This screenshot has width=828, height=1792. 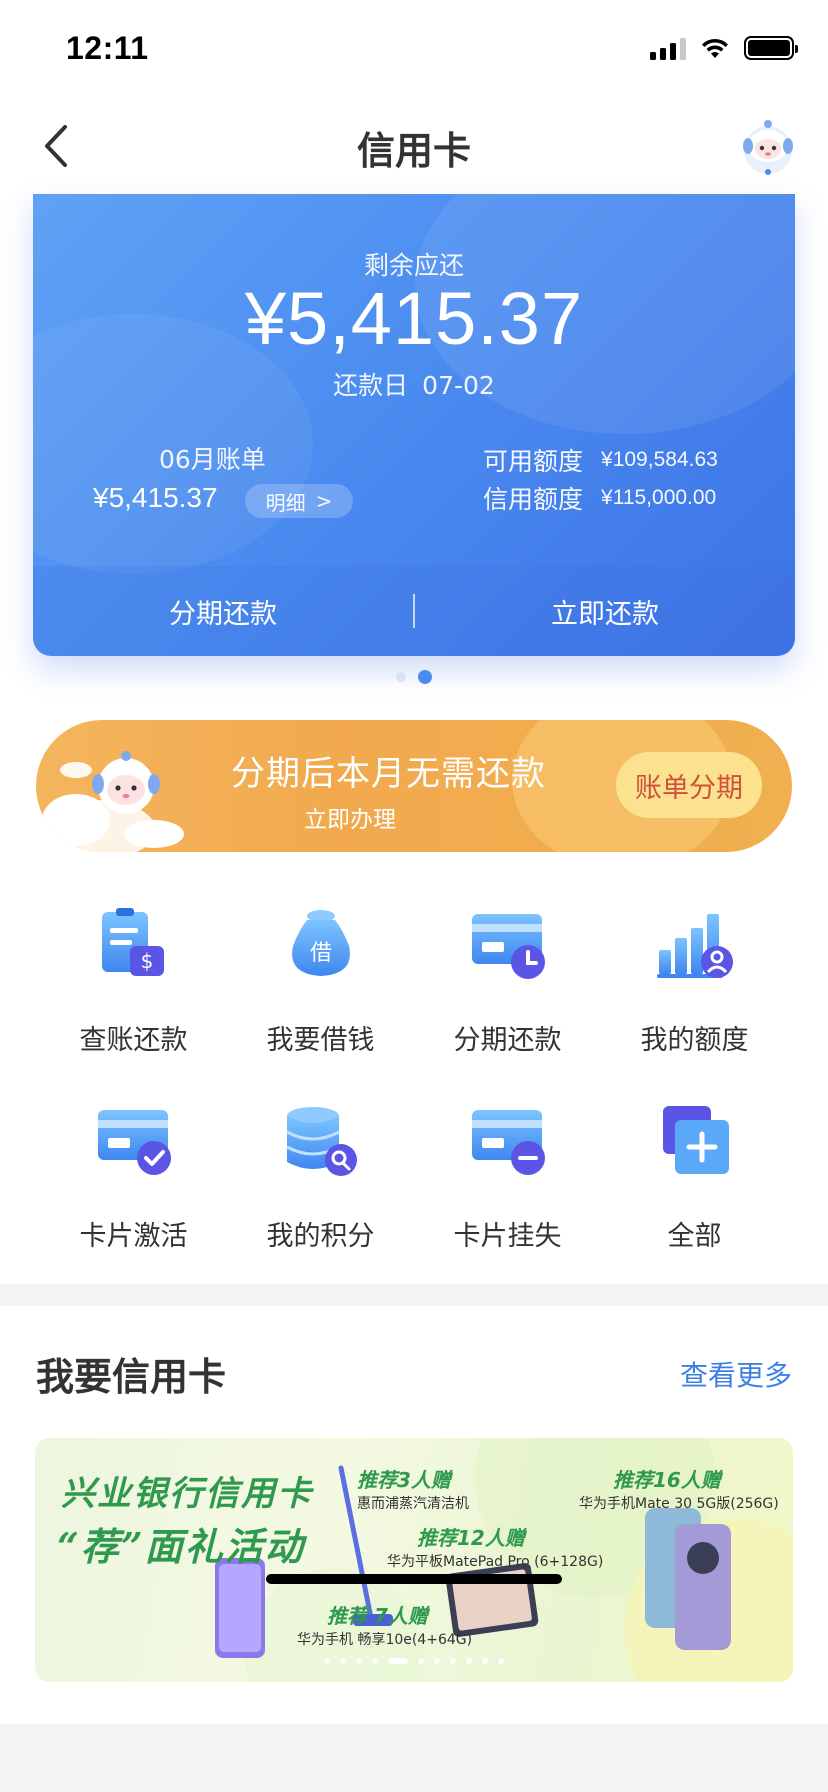 I want to click on ad-tag-3-head: 推荐3人赠, so click(x=404, y=1480).